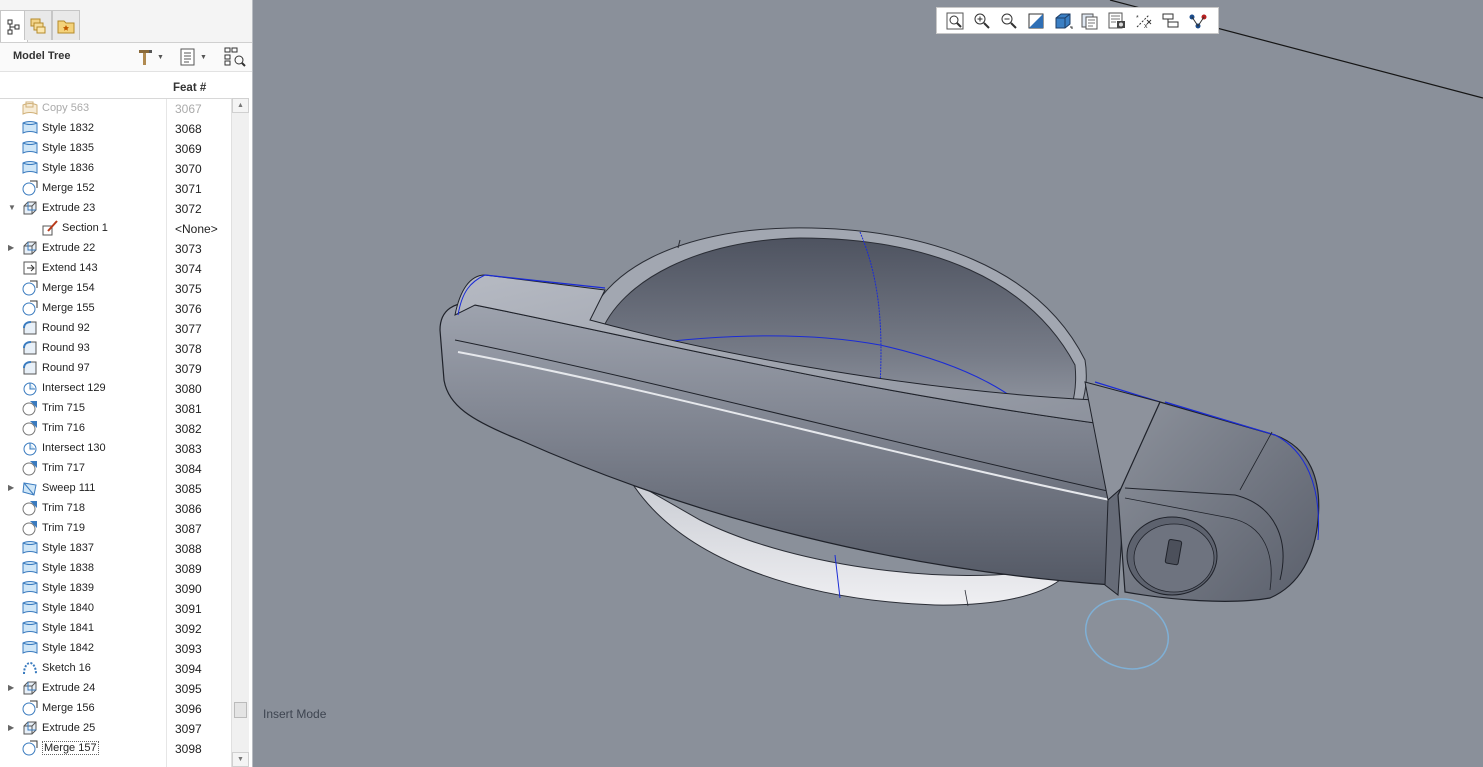  Describe the element at coordinates (188, 749) in the screenshot. I see `feature-number: 3098` at that location.